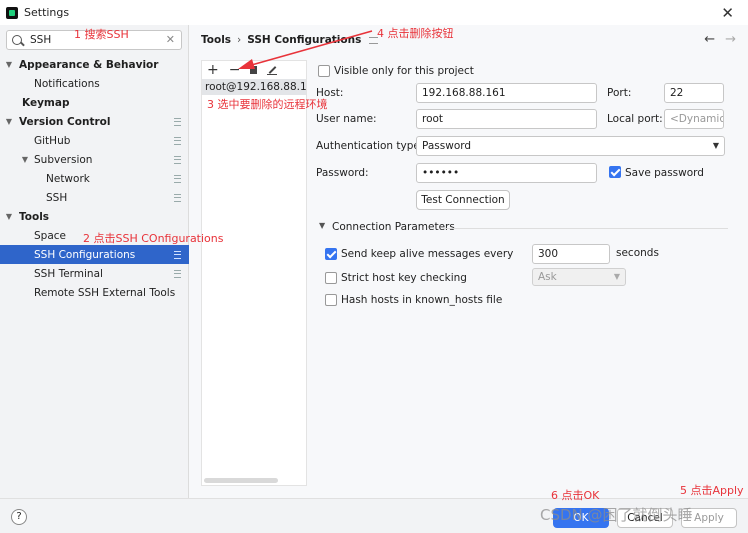 Image resolution: width=748 pixels, height=533 pixels. What do you see at coordinates (635, 119) in the screenshot?
I see `local-port-label: Local port:` at bounding box center [635, 119].